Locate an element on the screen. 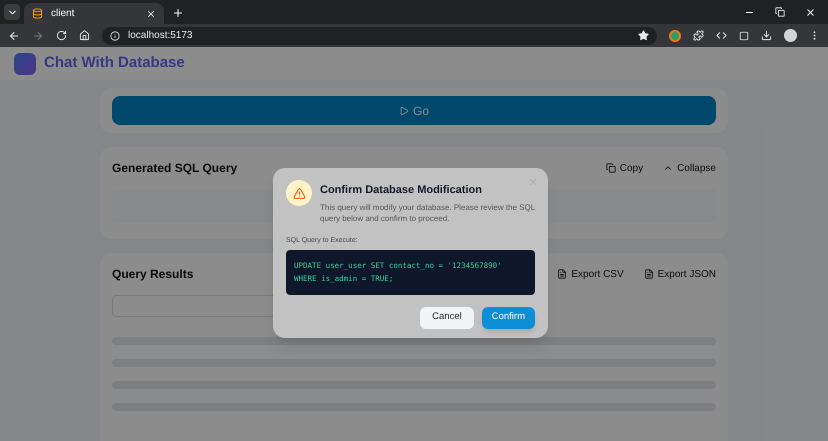 This screenshot has height=441, width=828. reload-icon is located at coordinates (61, 35).